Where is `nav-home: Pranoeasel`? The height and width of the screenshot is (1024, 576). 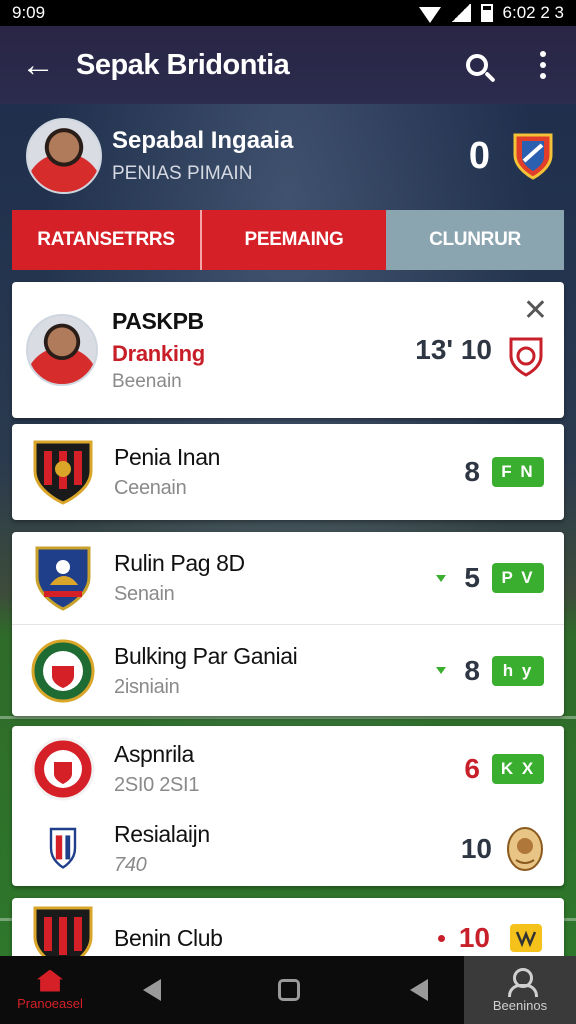
nav-home: Pranoeasel is located at coordinates (50, 990).